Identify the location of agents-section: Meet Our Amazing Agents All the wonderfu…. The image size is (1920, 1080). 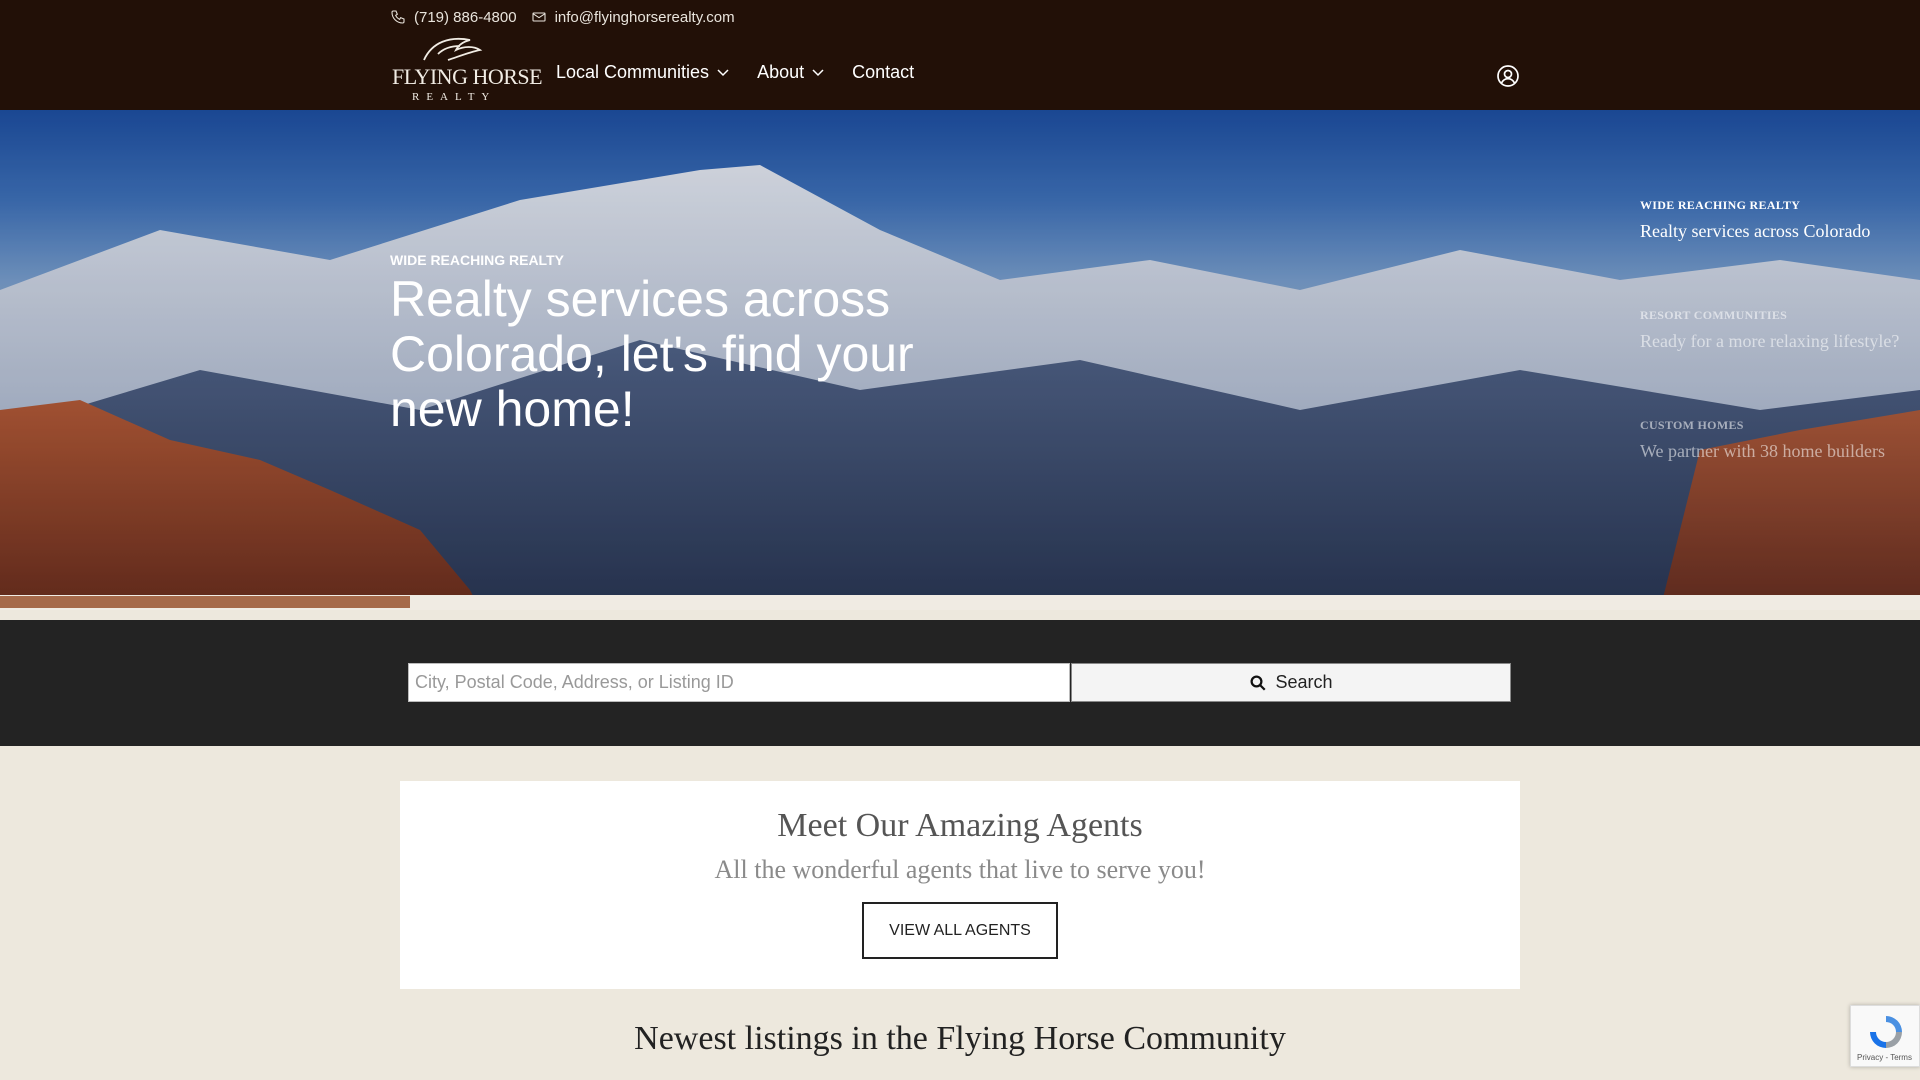
(960, 885).